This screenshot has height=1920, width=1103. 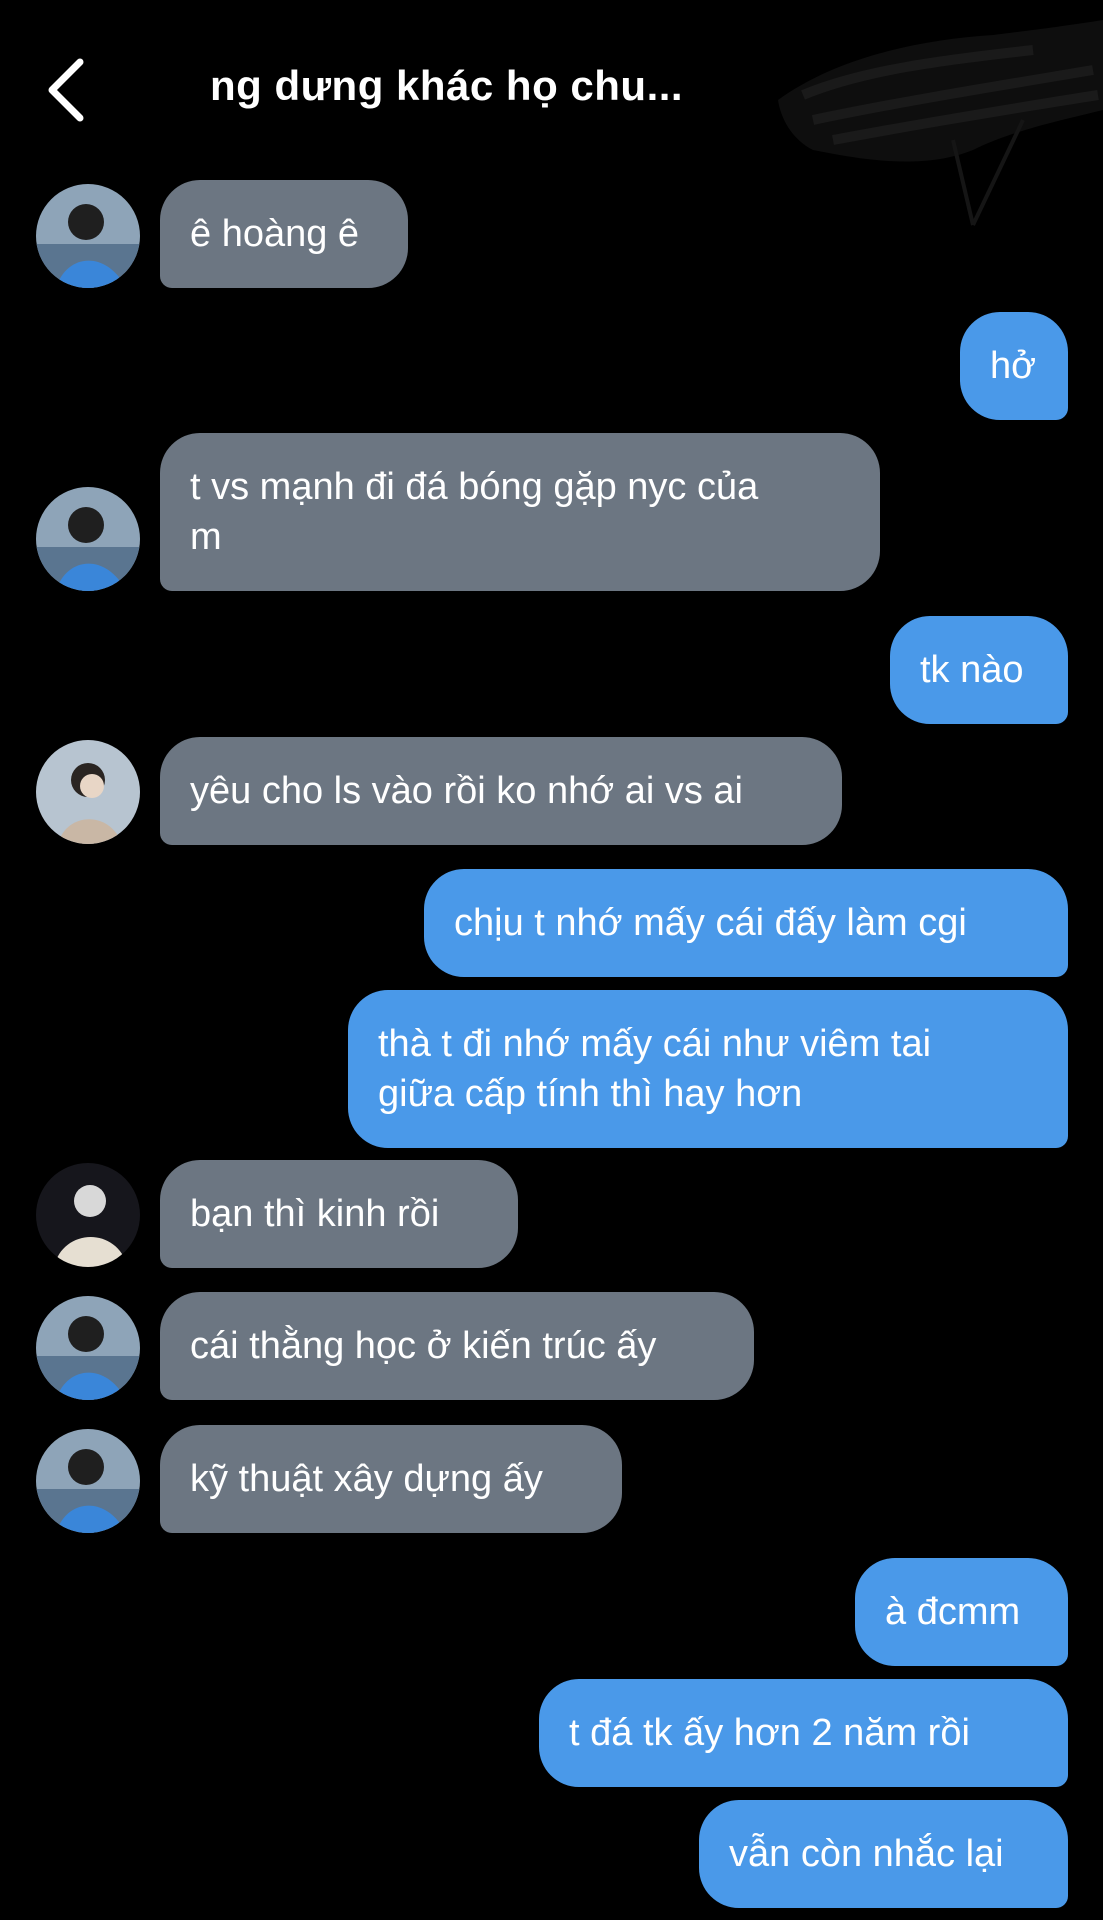 What do you see at coordinates (961, 1612) in the screenshot?
I see `message-bubble-outgoing: à đcmm` at bounding box center [961, 1612].